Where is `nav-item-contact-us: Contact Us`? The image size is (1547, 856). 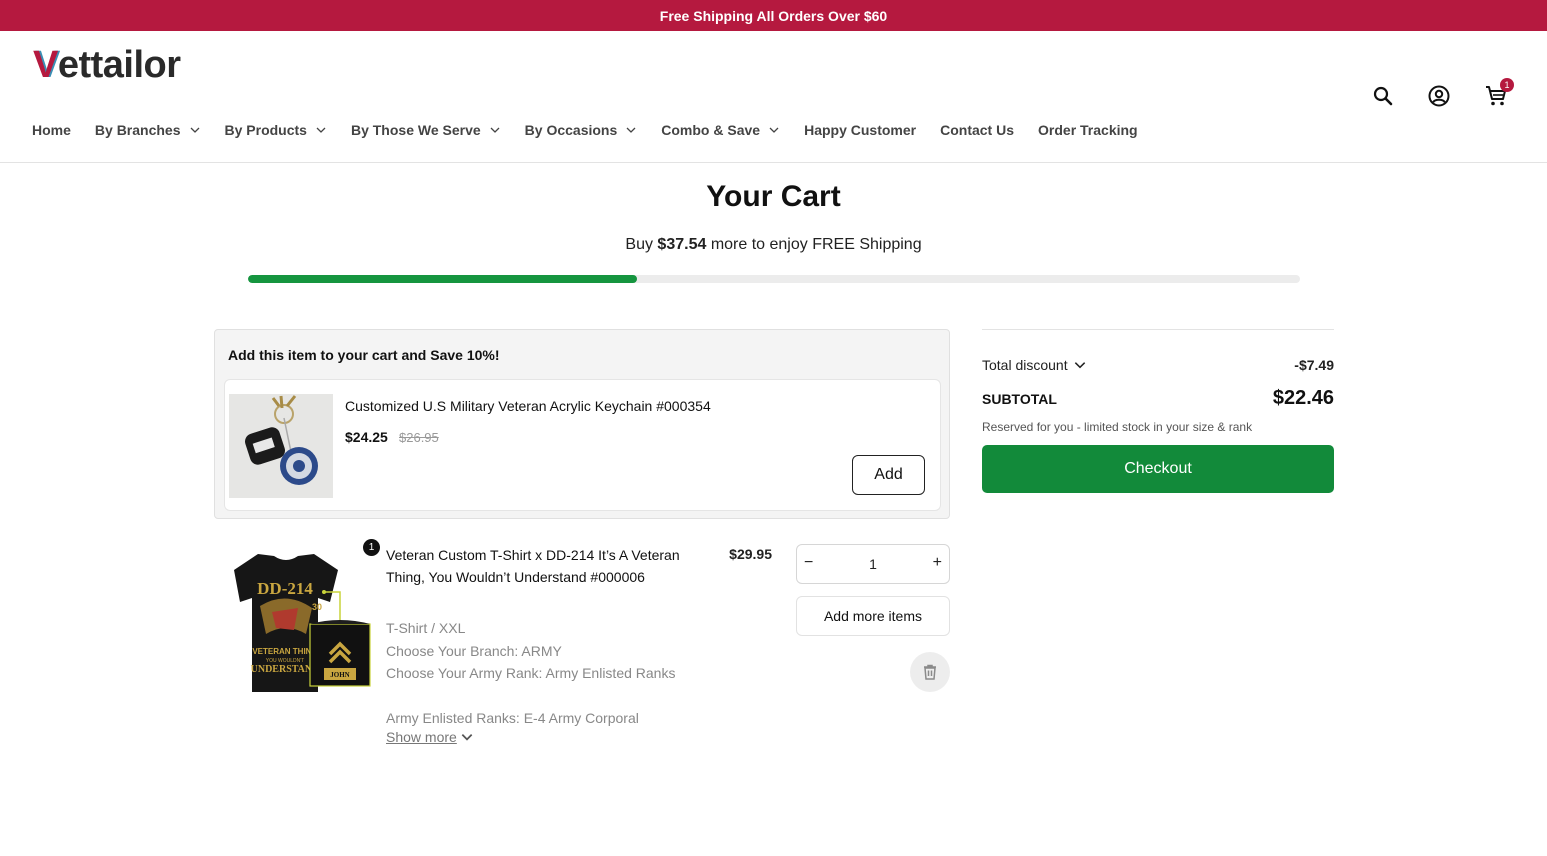 nav-item-contact-us: Contact Us is located at coordinates (977, 130).